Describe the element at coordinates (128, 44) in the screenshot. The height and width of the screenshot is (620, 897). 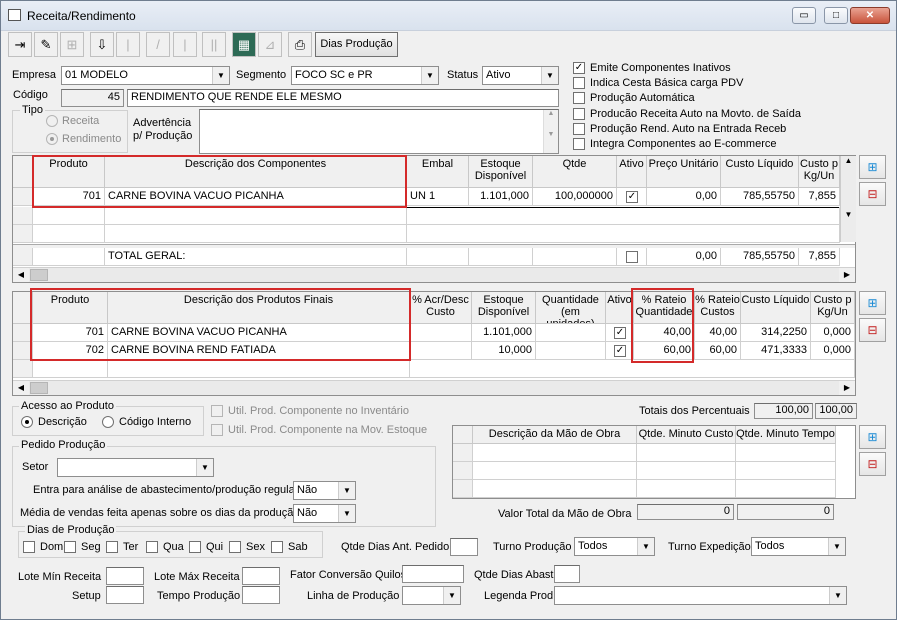
I see `first-record-icon: |` at that location.